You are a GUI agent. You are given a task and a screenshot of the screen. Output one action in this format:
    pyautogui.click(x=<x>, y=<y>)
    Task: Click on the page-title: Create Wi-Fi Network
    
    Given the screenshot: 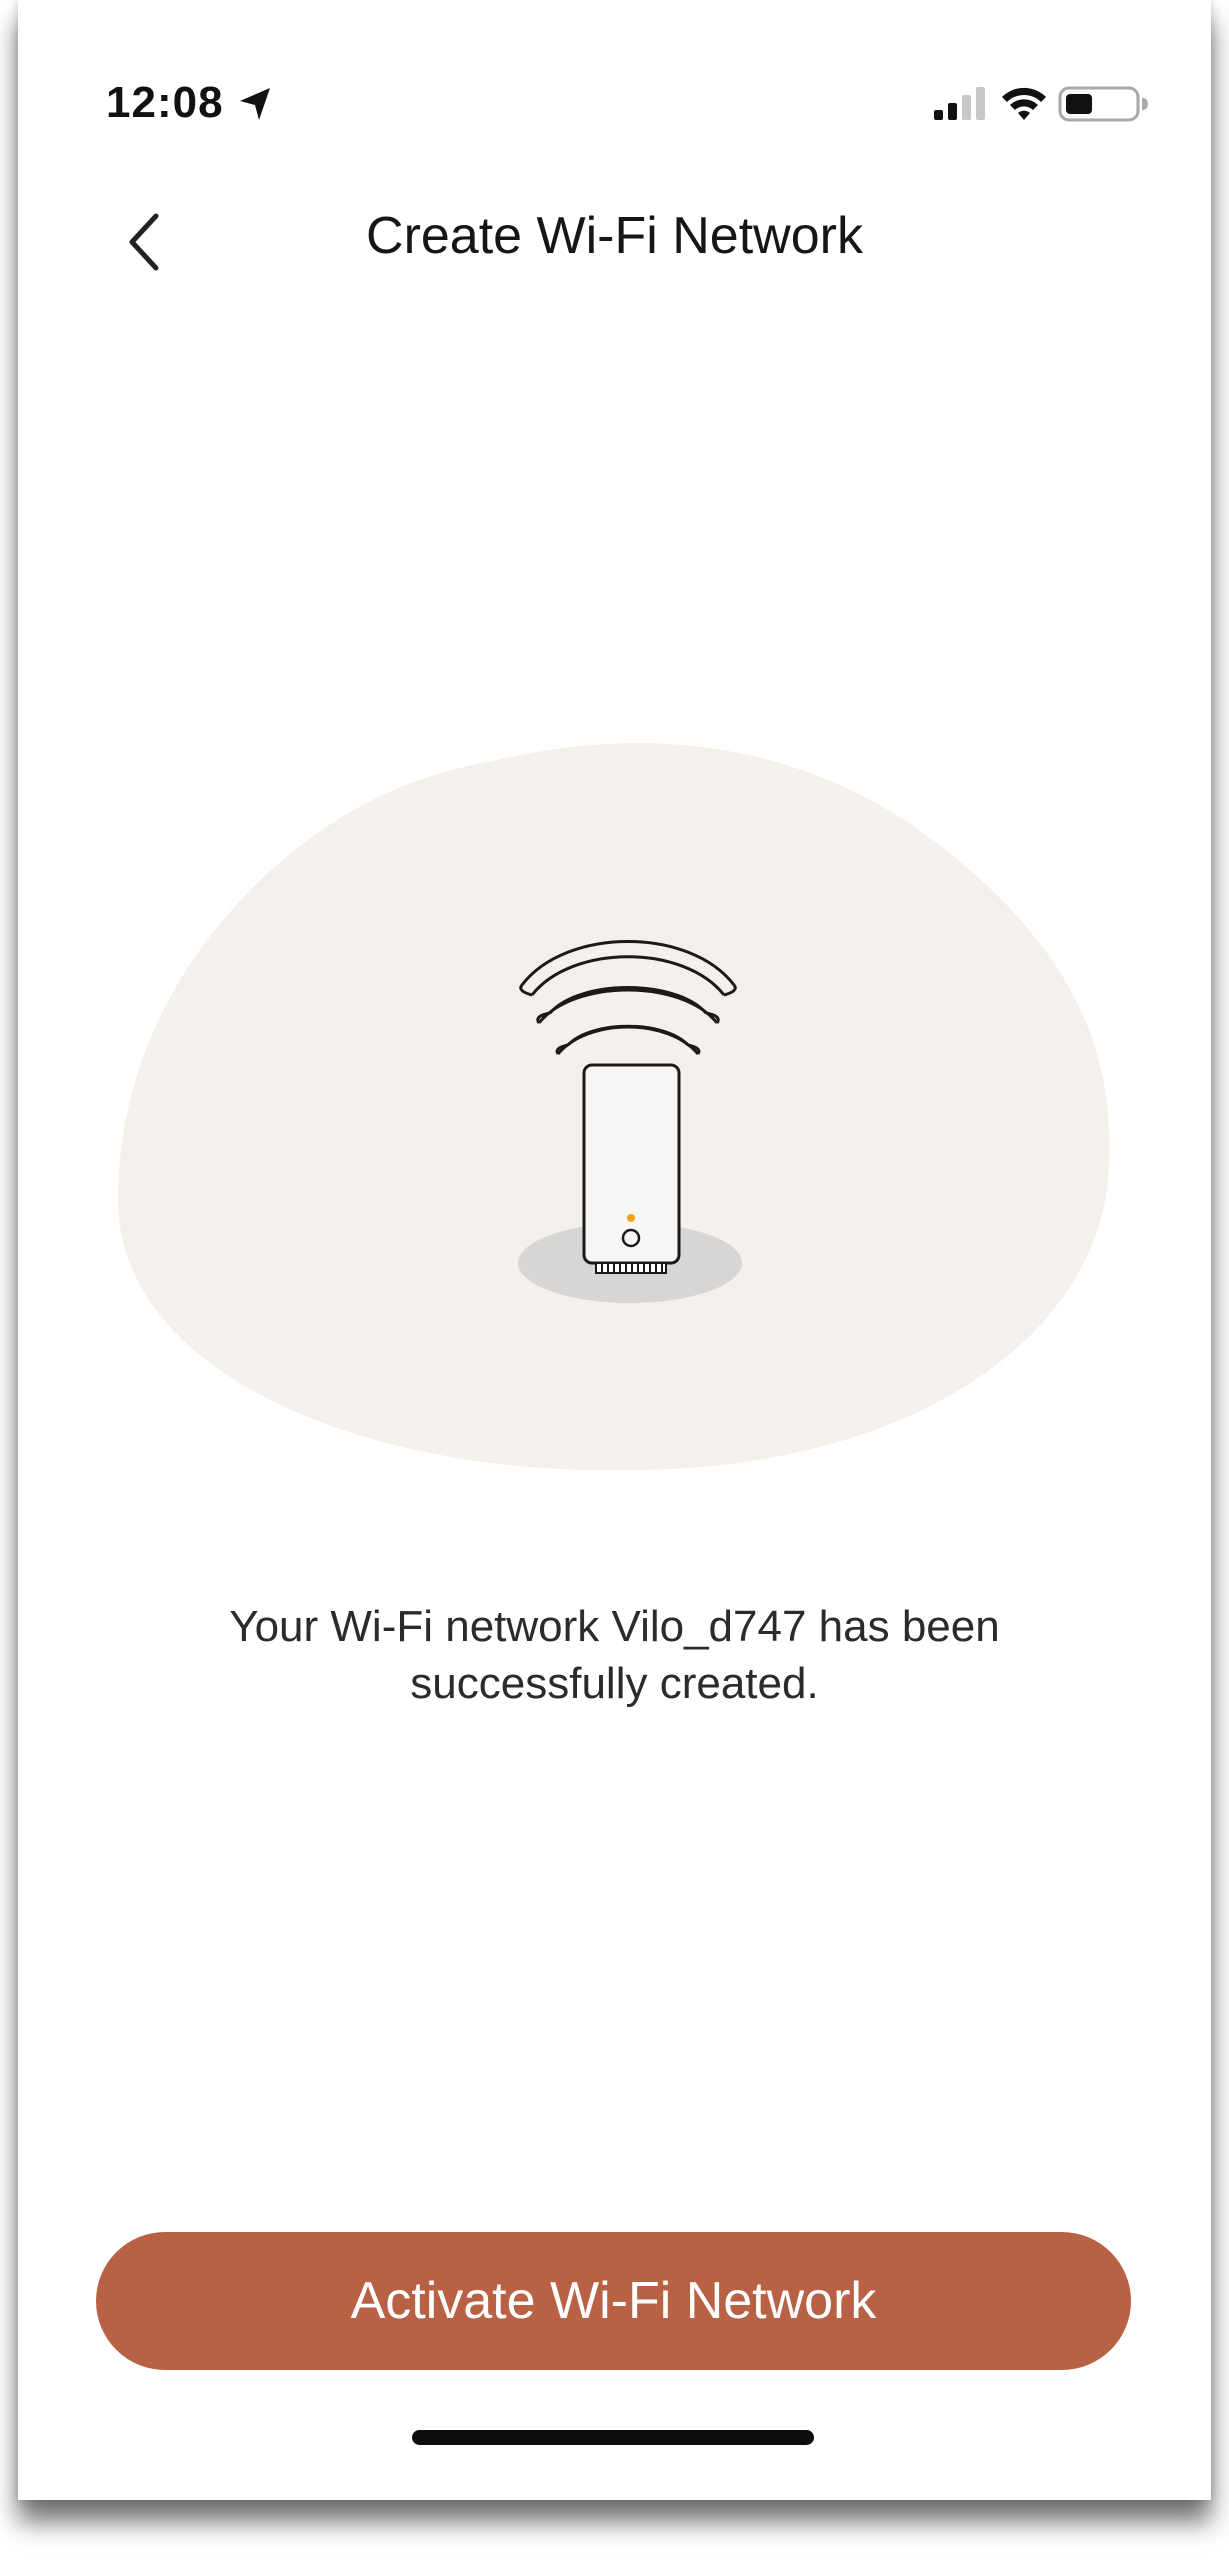 What is the action you would take?
    pyautogui.click(x=614, y=236)
    